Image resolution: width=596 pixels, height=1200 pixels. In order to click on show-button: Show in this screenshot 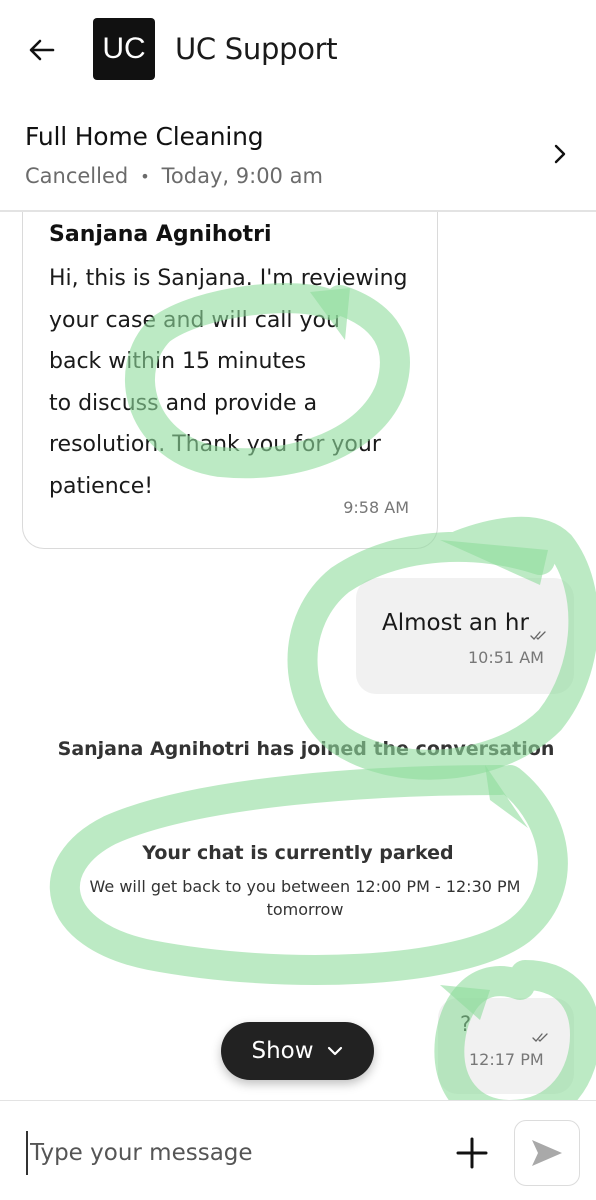, I will do `click(297, 1051)`.